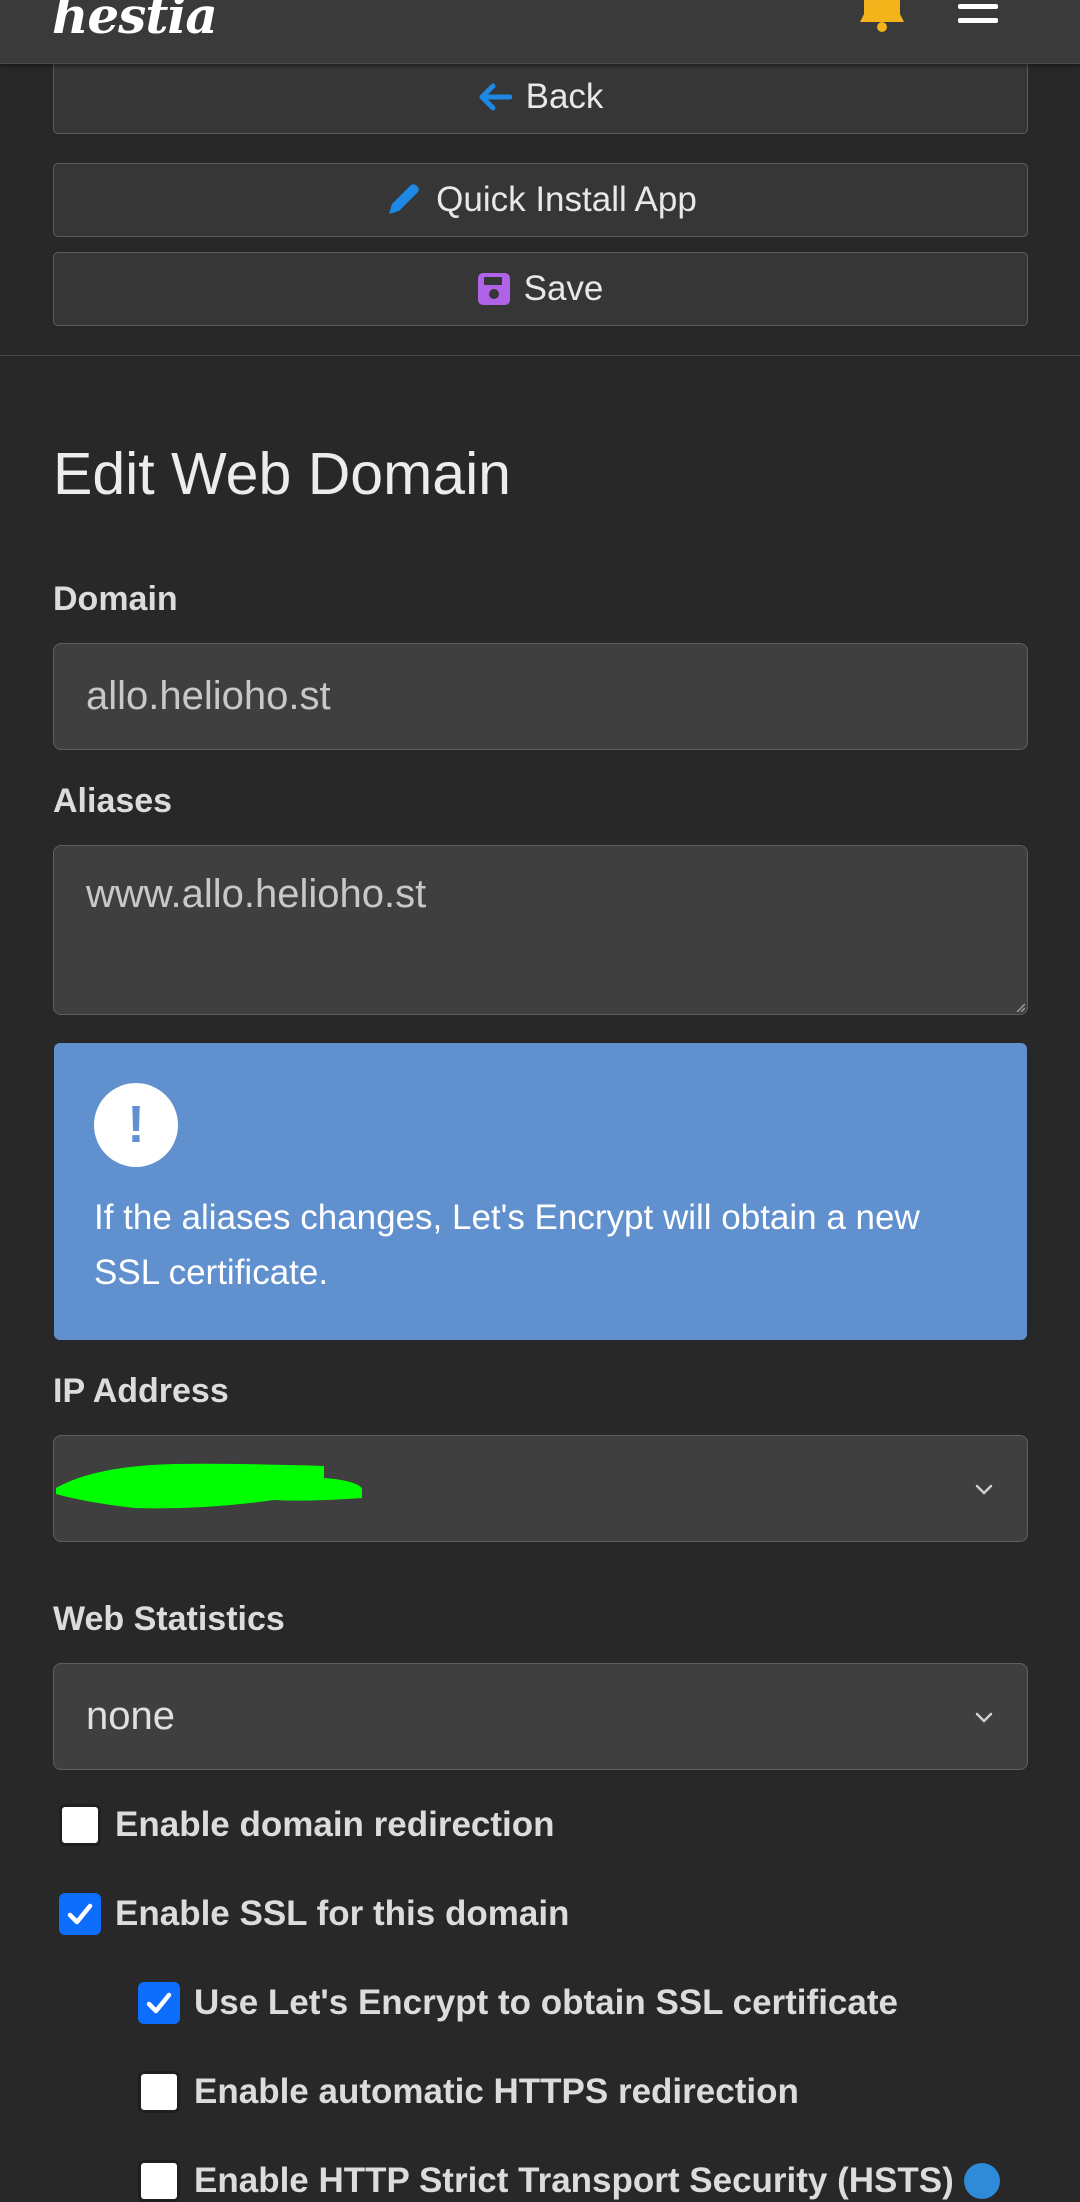 Image resolution: width=1080 pixels, height=2202 pixels. I want to click on toolbar: Back Quick Install App Save, so click(540, 208).